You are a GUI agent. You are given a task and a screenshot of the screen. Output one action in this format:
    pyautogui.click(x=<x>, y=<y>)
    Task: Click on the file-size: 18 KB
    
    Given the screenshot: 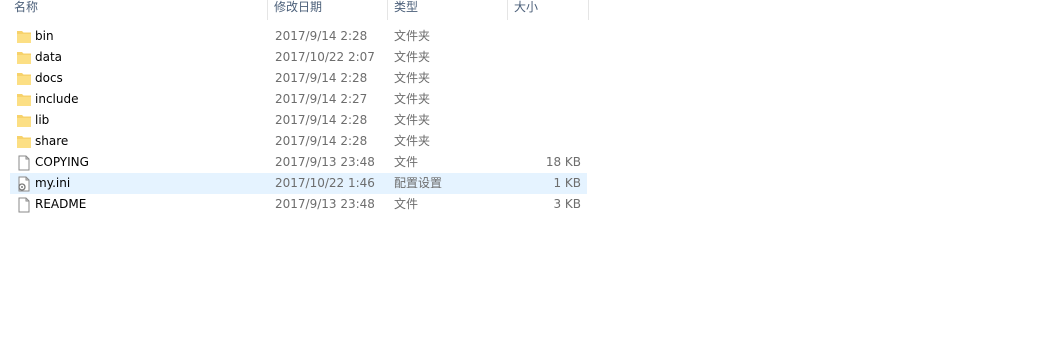 What is the action you would take?
    pyautogui.click(x=563, y=162)
    